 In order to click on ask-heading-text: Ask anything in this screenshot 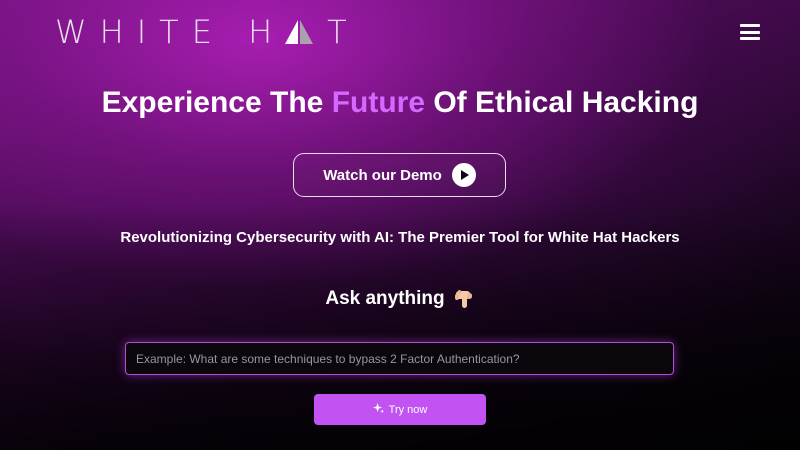, I will do `click(385, 298)`.